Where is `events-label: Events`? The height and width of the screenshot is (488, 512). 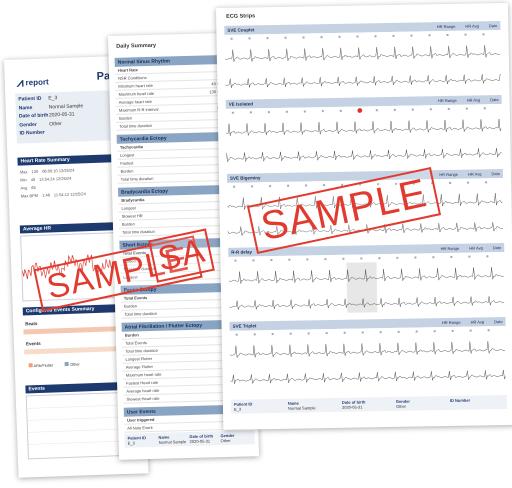
events-label: Events is located at coordinates (33, 343).